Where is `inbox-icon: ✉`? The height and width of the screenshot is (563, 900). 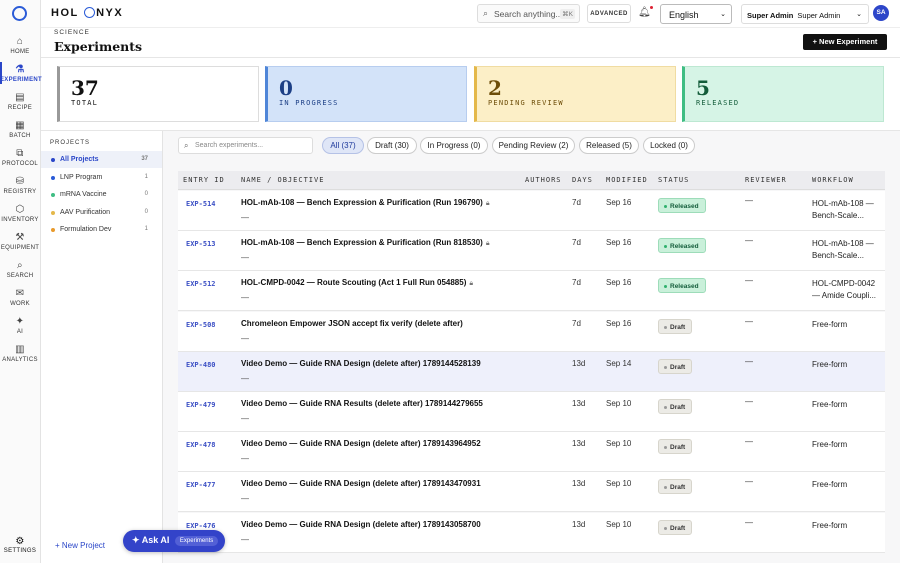 inbox-icon: ✉ is located at coordinates (20, 293).